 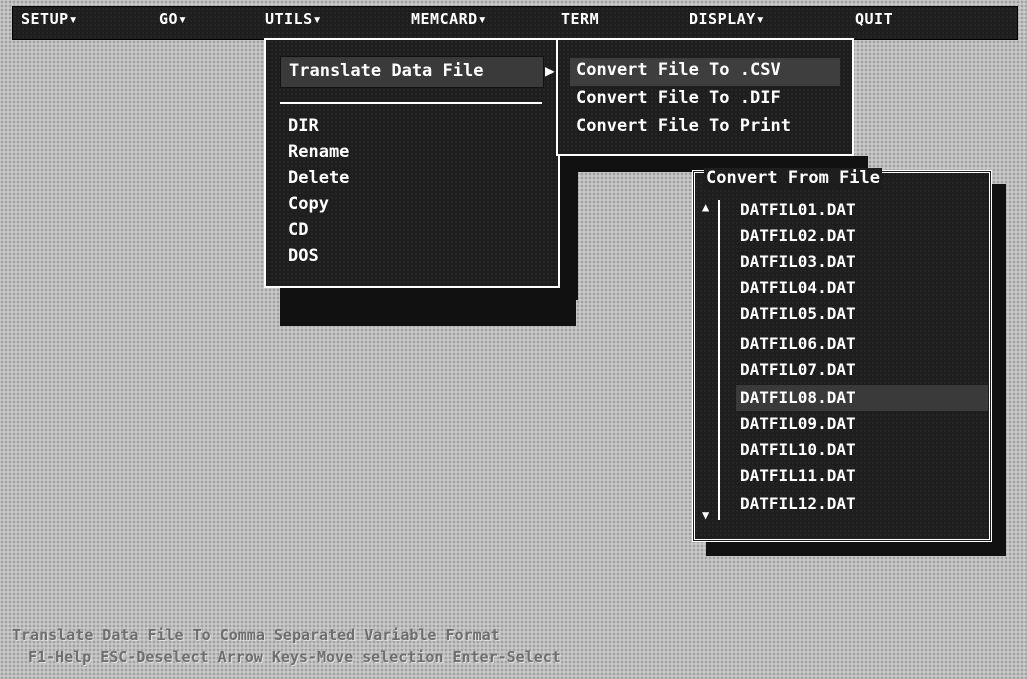 I want to click on file-dialog-shadow-side, so click(x=999, y=370).